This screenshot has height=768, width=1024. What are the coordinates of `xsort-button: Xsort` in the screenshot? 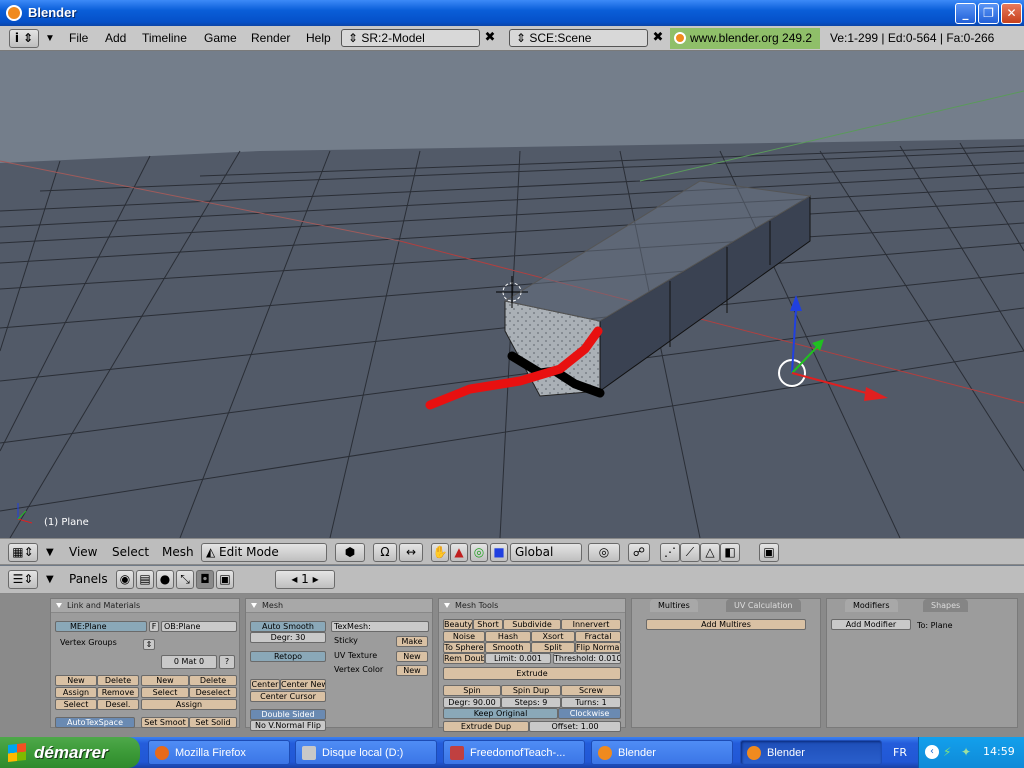 It's located at (553, 636).